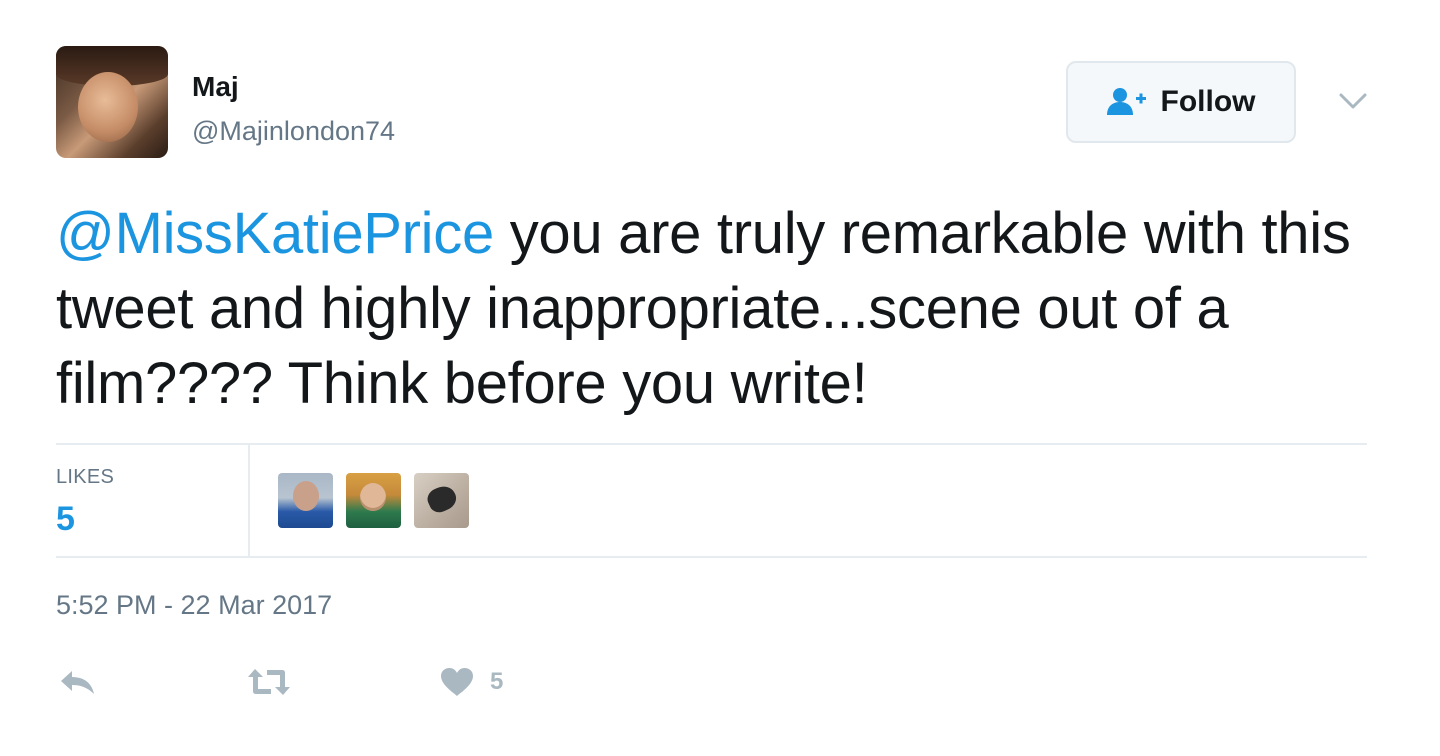 This screenshot has width=1440, height=756. Describe the element at coordinates (1208, 101) in the screenshot. I see `follow-button-label: Follow` at that location.